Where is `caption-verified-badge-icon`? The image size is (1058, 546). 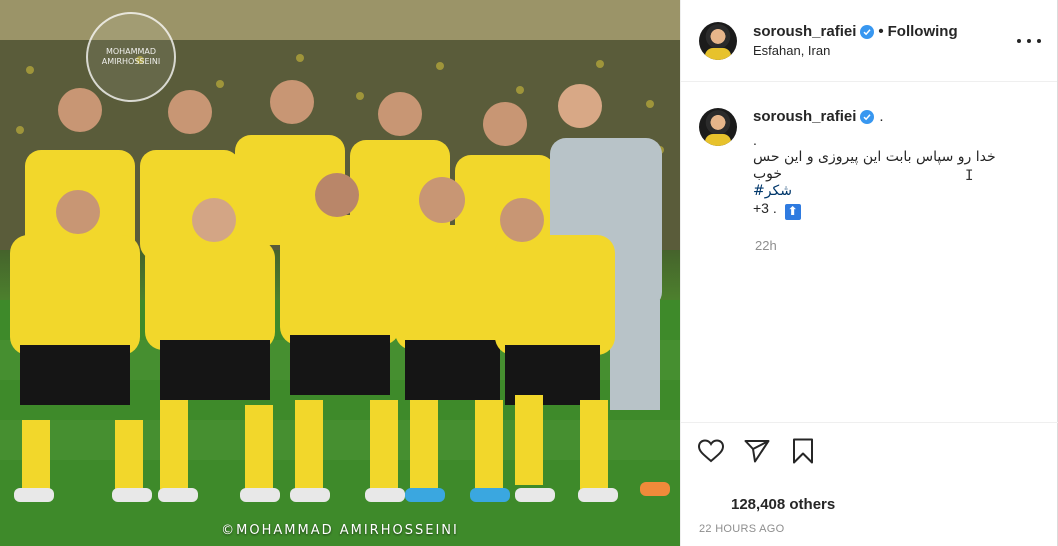
caption-verified-badge-icon is located at coordinates (867, 116).